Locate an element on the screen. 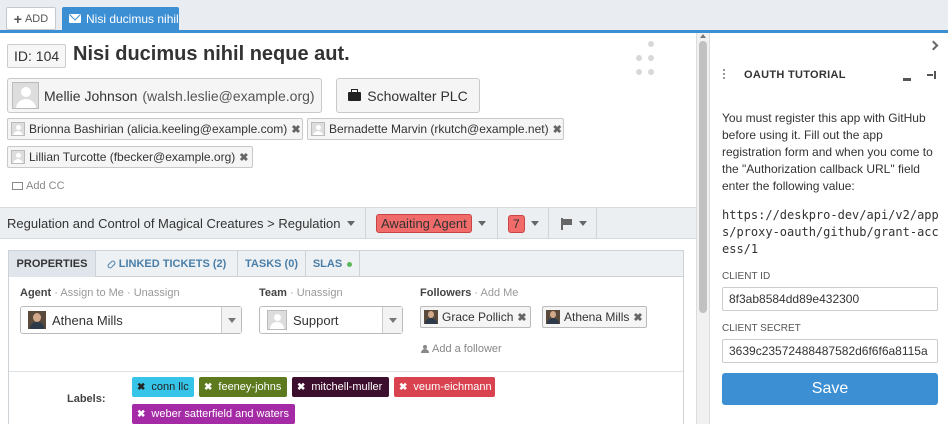  tab-label: LINKED TICKETS (2) is located at coordinates (172, 264).